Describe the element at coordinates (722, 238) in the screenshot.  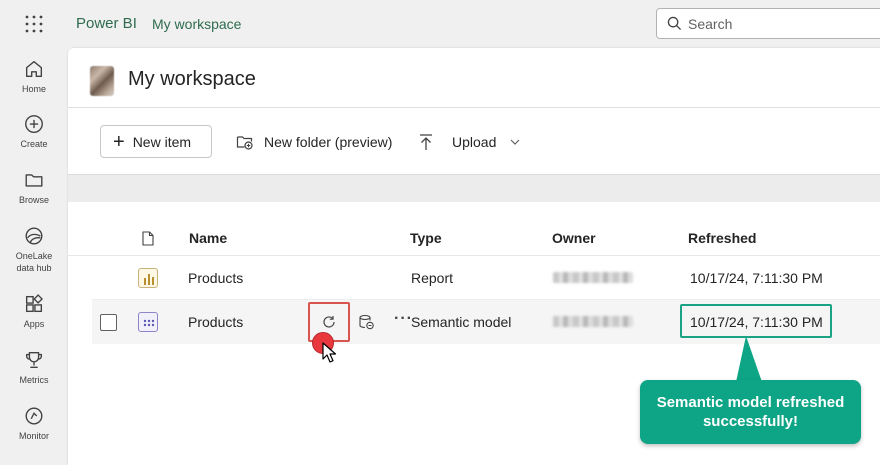
I see `col-refreshed: Refreshed` at that location.